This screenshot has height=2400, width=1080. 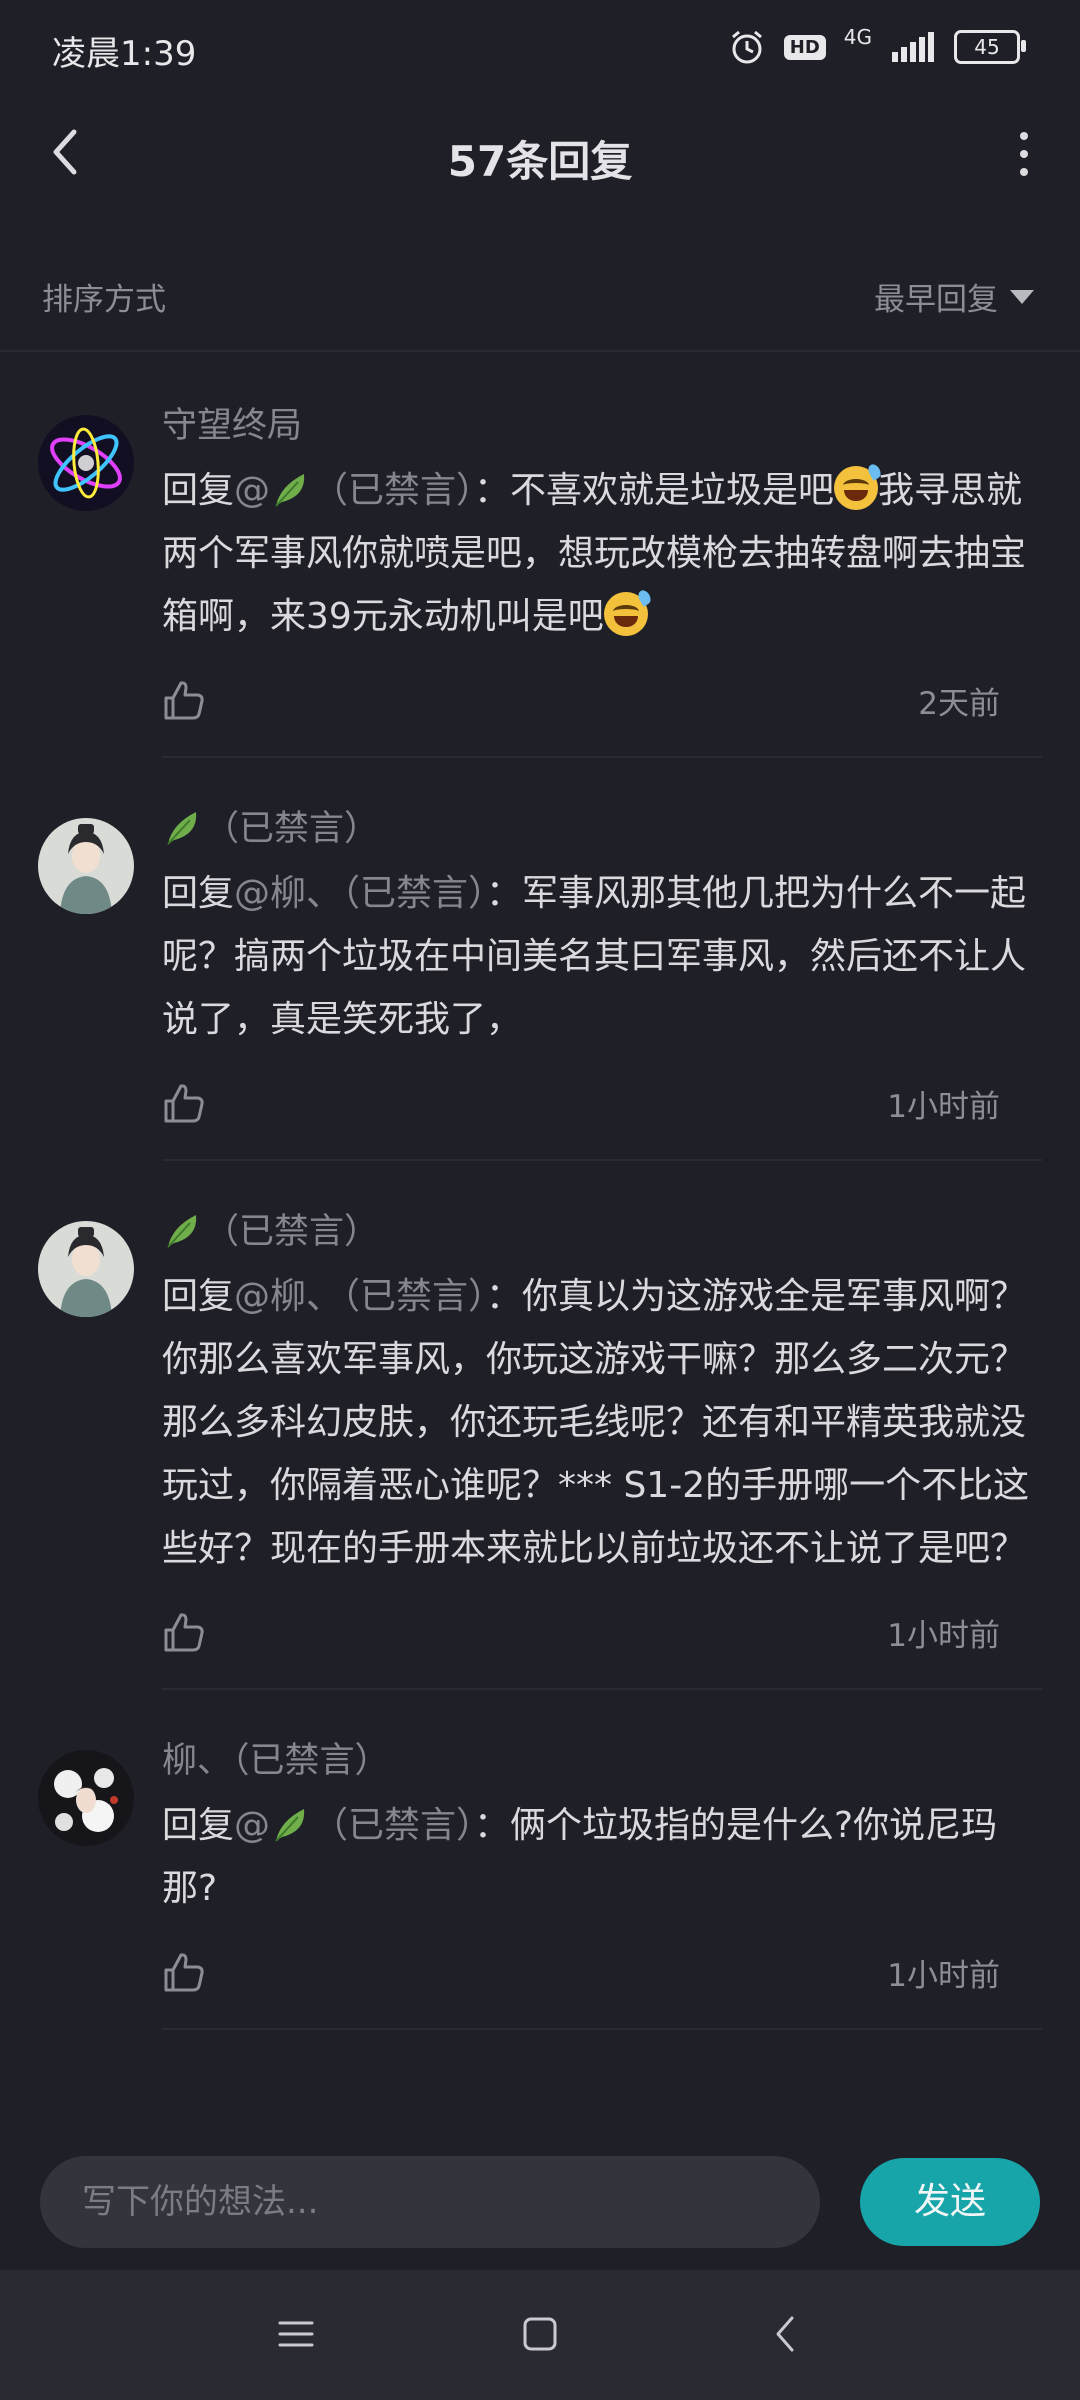 I want to click on battery-icon: 45, so click(x=990, y=47).